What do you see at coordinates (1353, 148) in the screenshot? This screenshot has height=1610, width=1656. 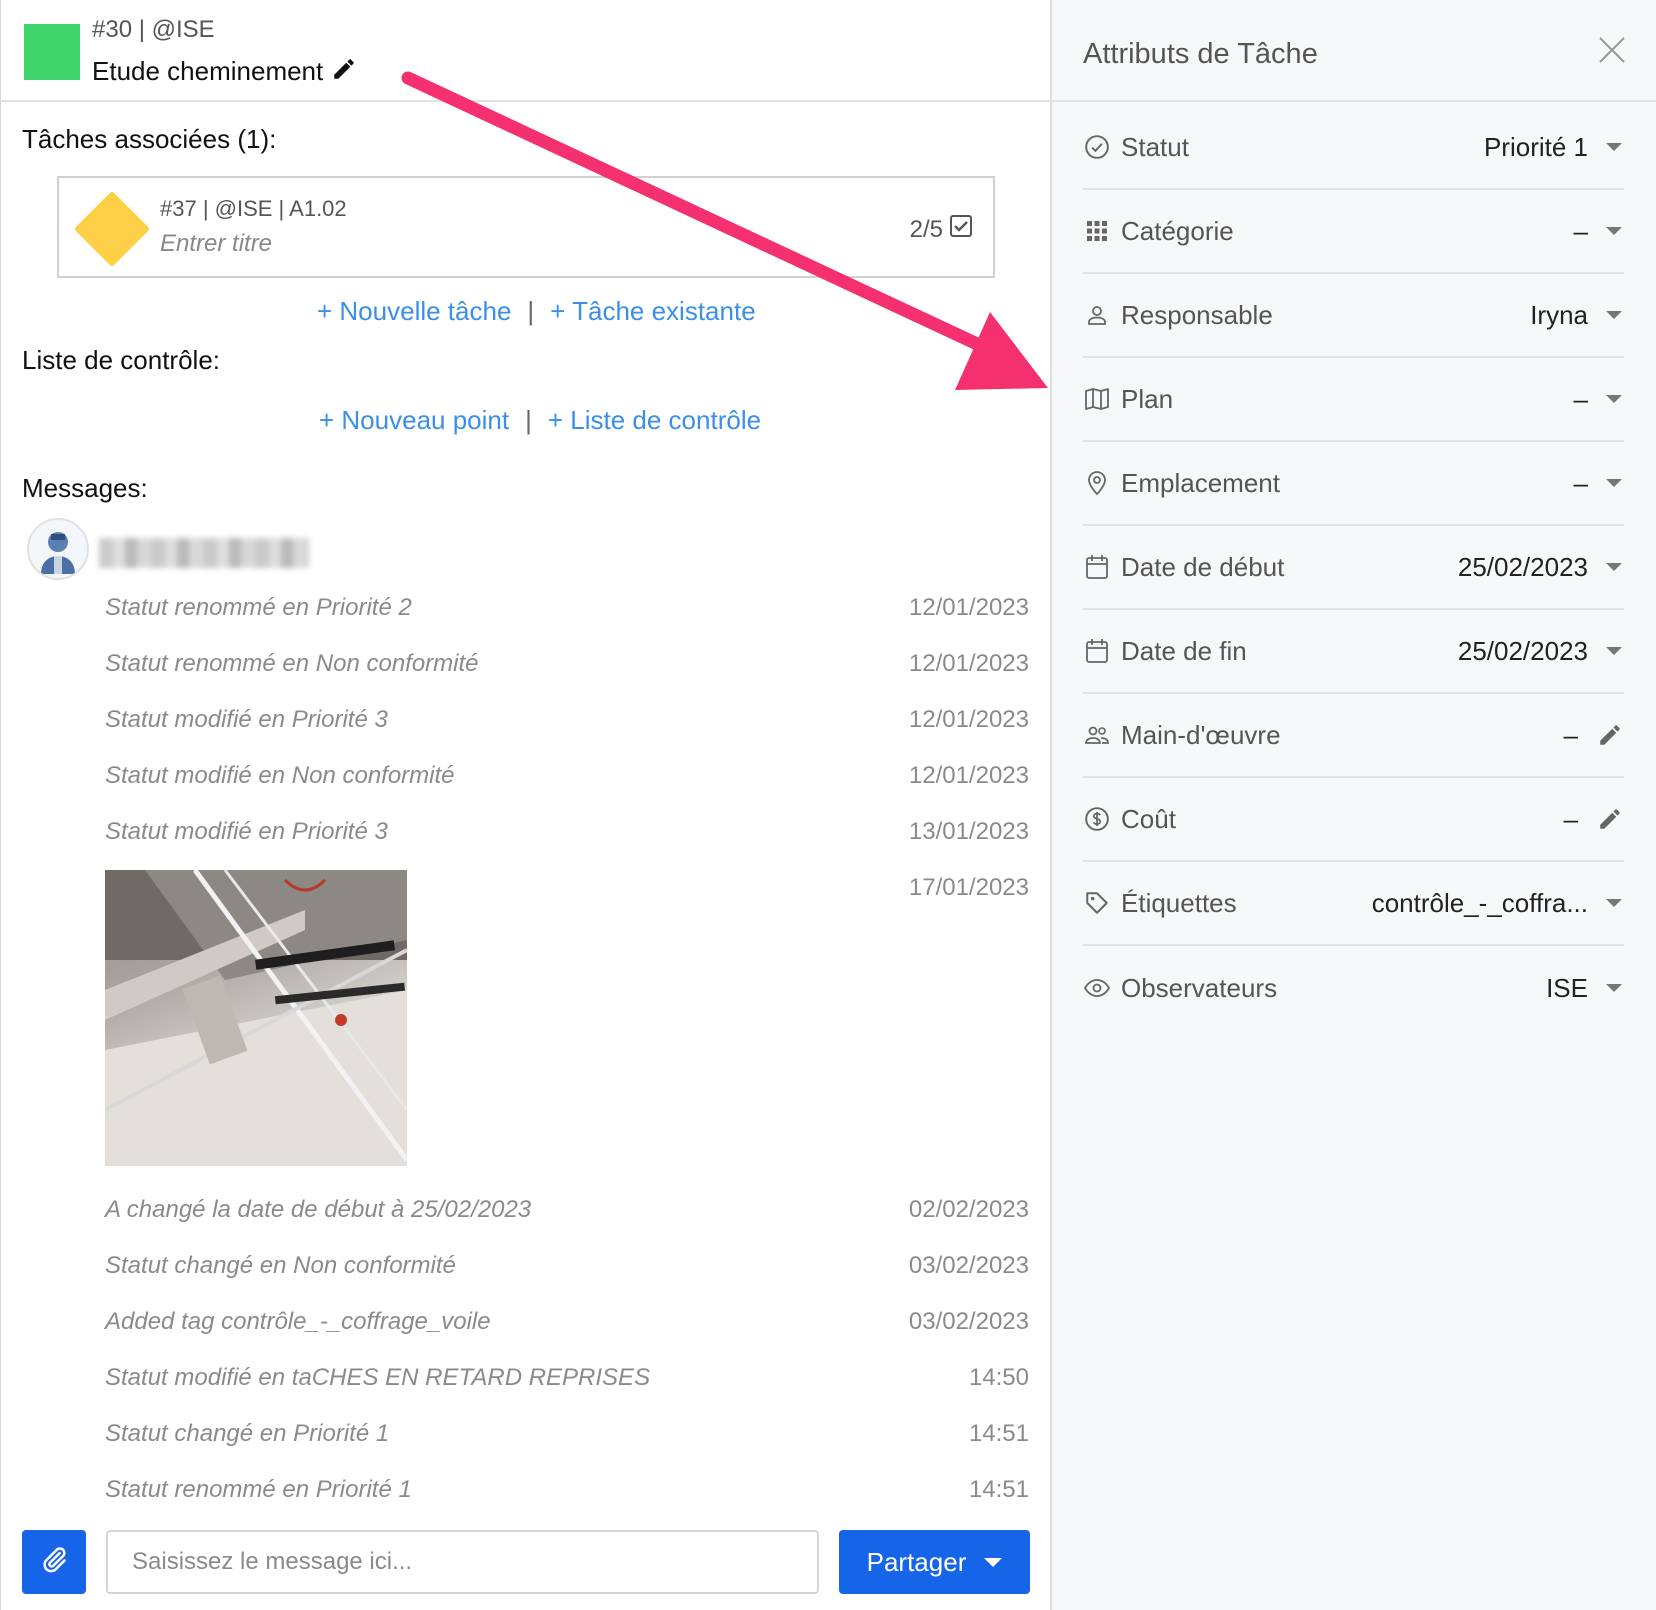 I see `attr-row-statut: Statut Priorité 1` at bounding box center [1353, 148].